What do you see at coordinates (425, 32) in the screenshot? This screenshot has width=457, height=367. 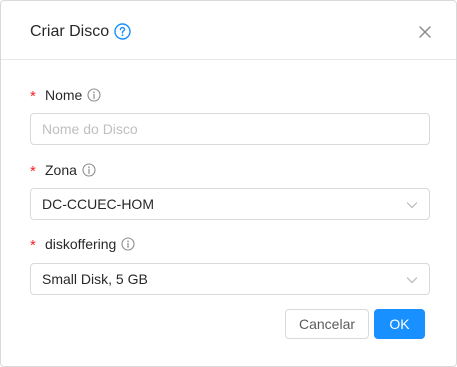 I see `close-icon` at bounding box center [425, 32].